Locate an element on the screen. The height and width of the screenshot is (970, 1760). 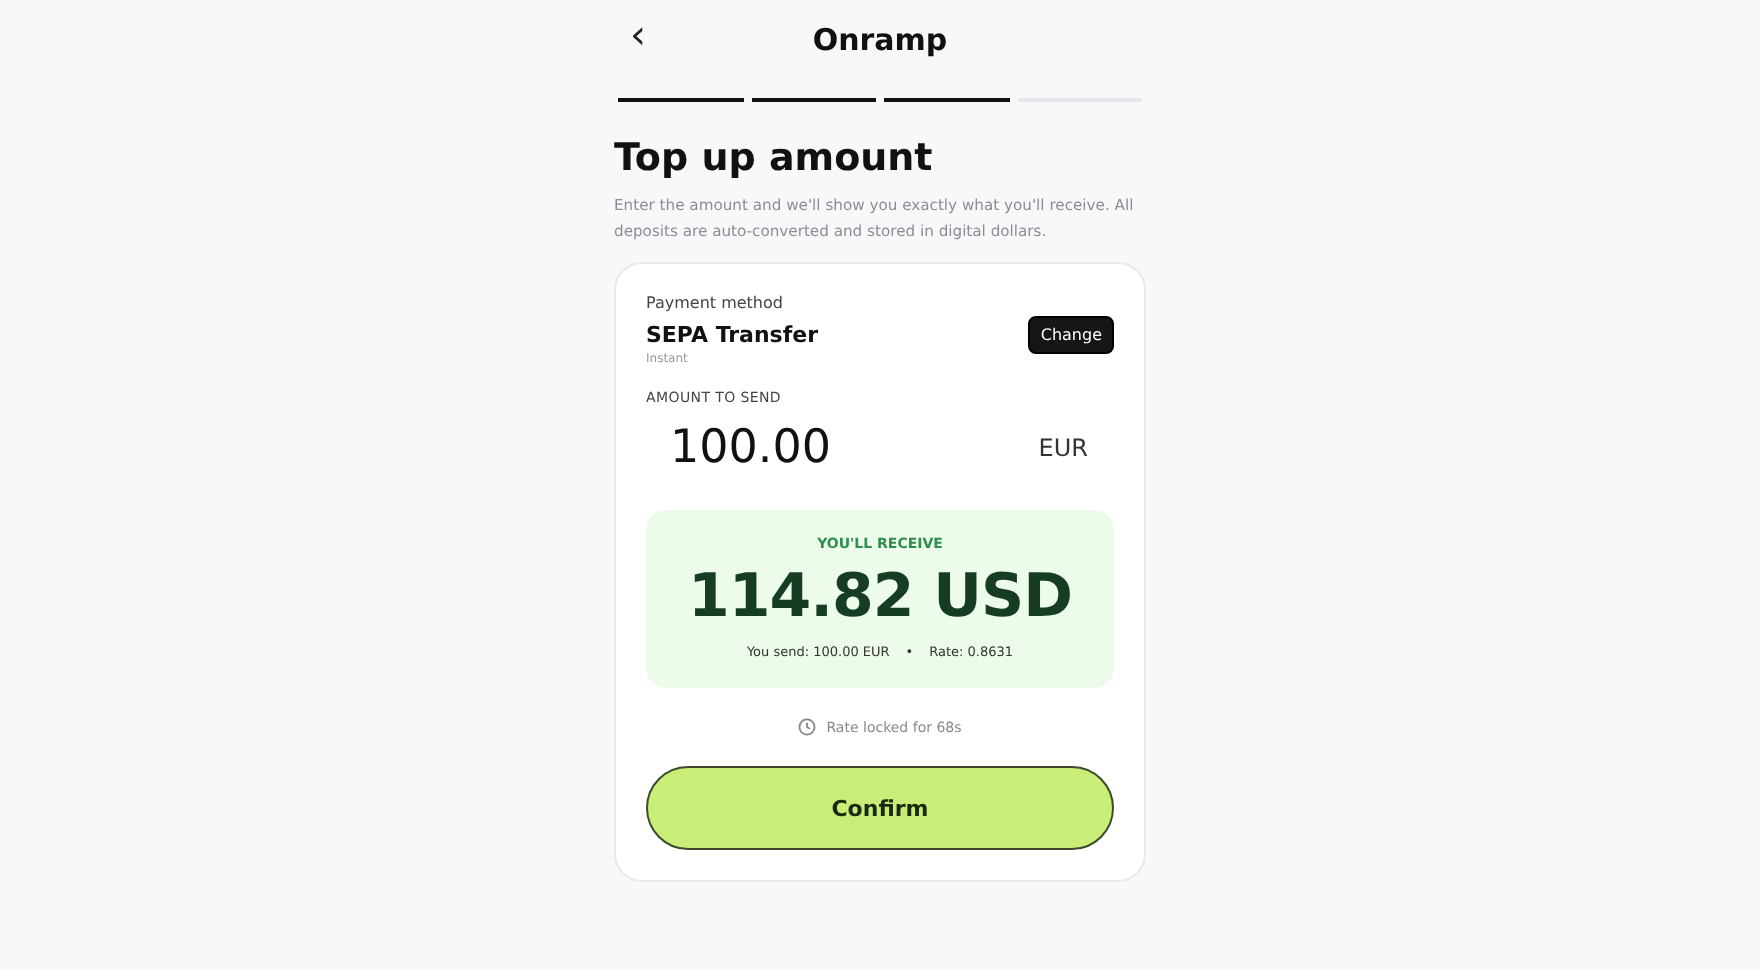
confirm-button: Confirm is located at coordinates (880, 808).